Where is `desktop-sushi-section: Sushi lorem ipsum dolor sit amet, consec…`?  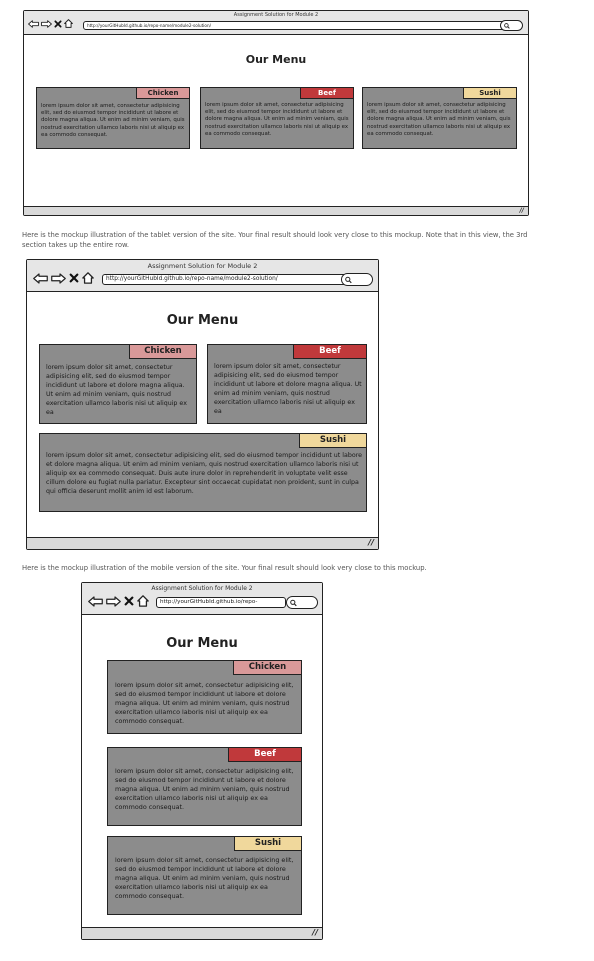 desktop-sushi-section: Sushi lorem ipsum dolor sit amet, consec… is located at coordinates (439, 118).